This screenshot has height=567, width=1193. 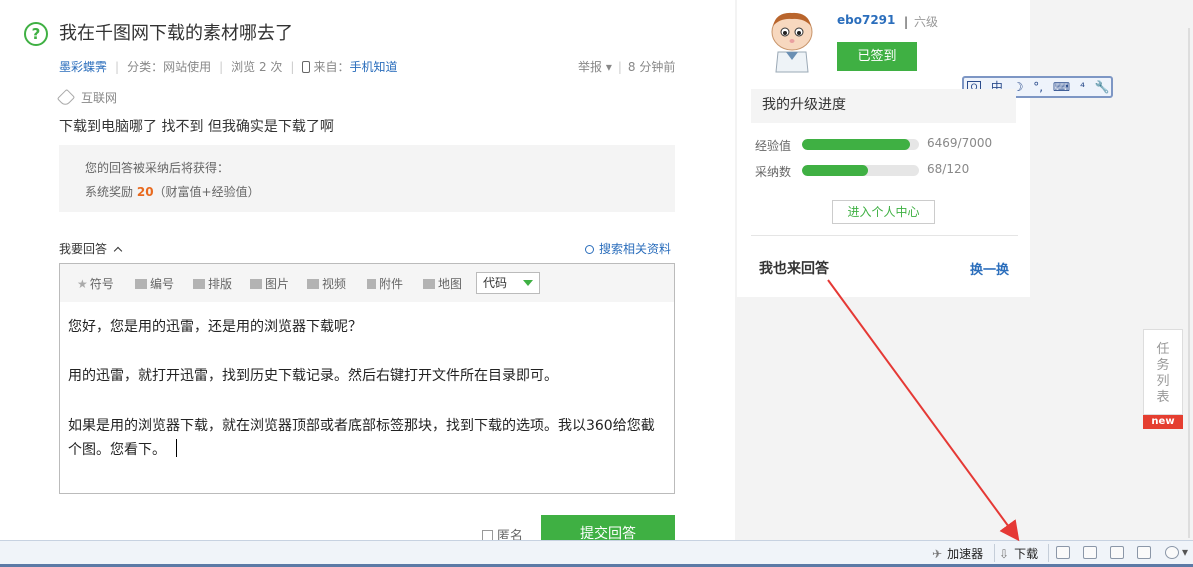 I want to click on adopt-progress-fill, so click(x=835, y=170).